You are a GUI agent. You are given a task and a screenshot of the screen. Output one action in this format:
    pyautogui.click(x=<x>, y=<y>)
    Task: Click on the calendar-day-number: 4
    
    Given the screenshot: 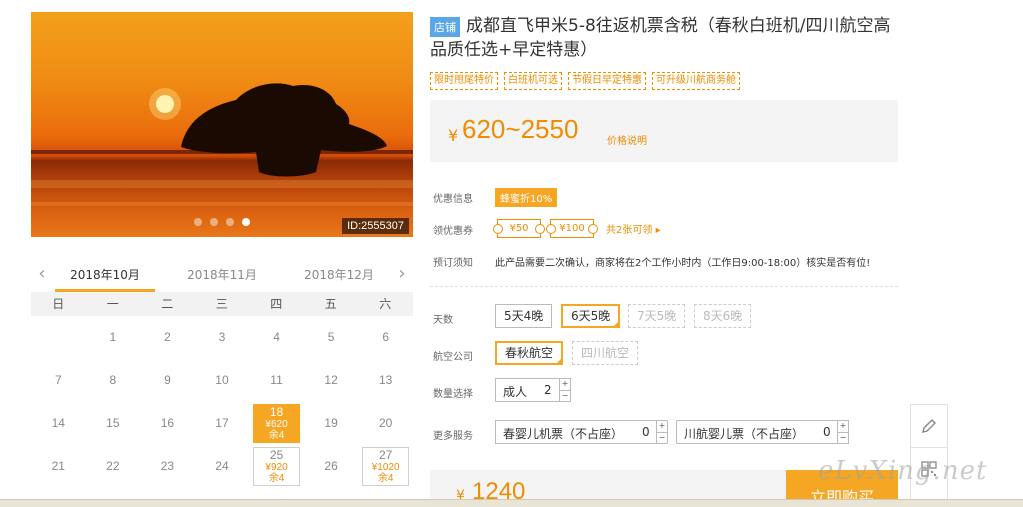 What is the action you would take?
    pyautogui.click(x=276, y=337)
    